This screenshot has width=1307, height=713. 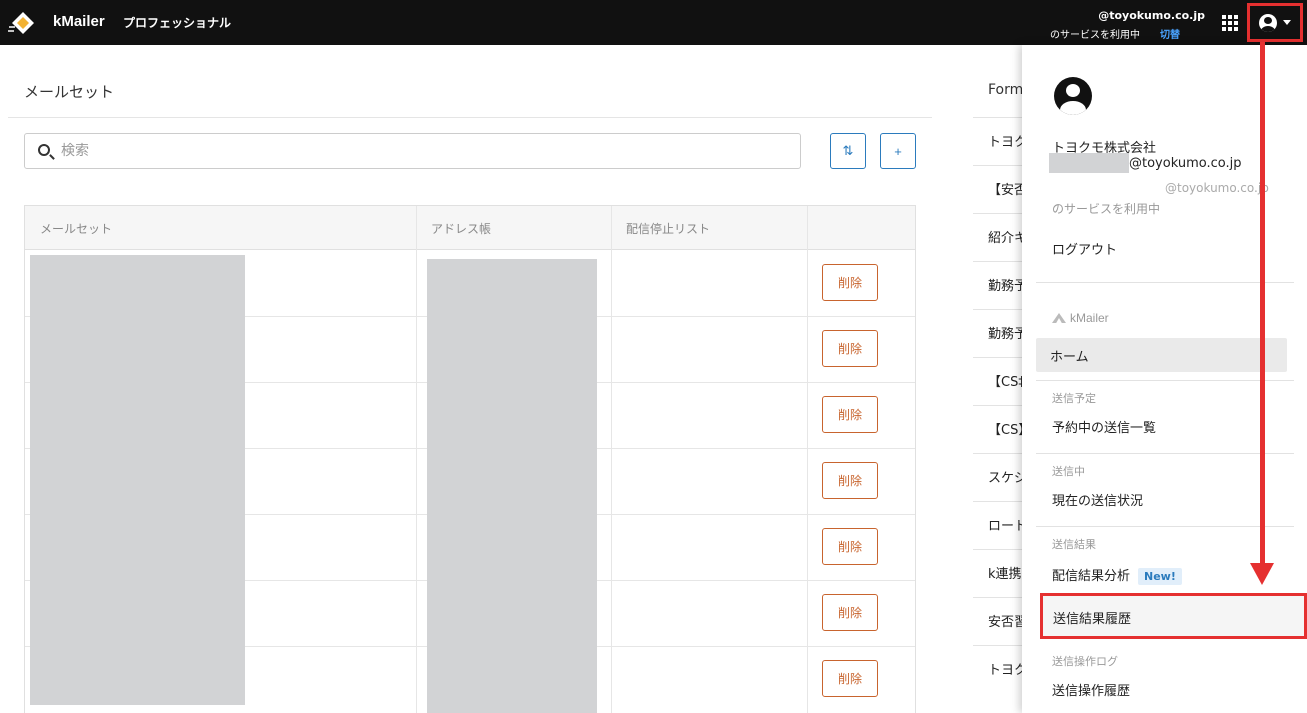 I want to click on column-header-addressbook: アドレス帳, so click(x=461, y=228).